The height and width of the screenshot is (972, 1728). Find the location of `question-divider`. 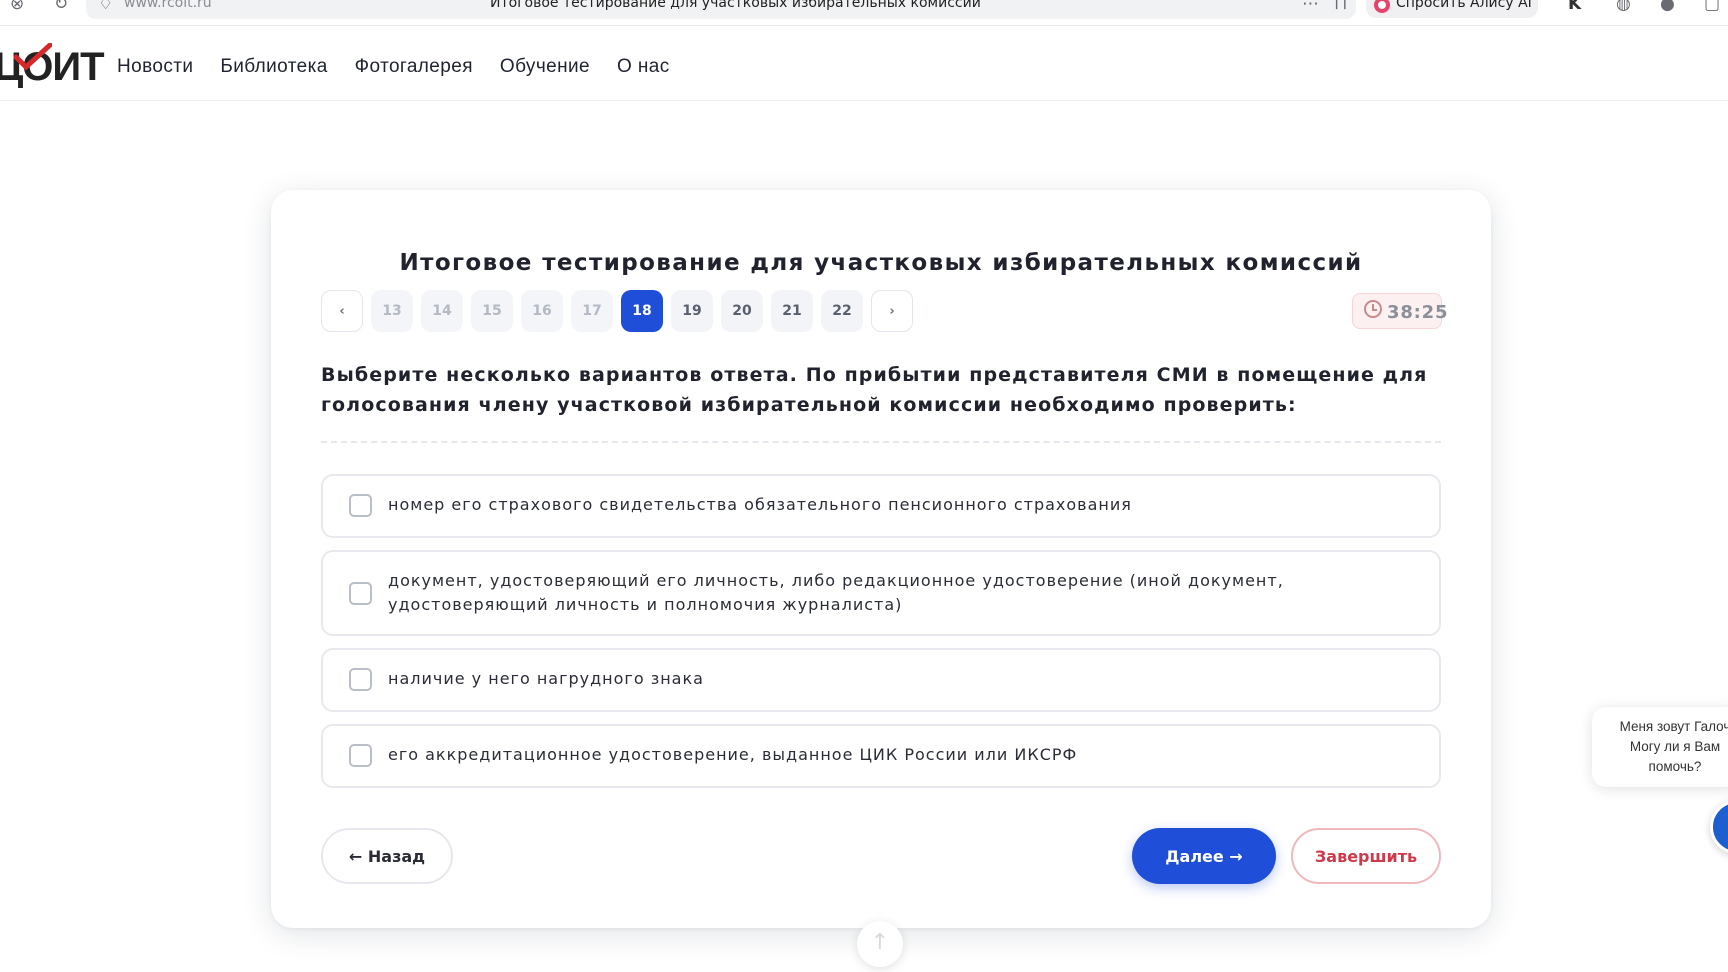

question-divider is located at coordinates (881, 442).